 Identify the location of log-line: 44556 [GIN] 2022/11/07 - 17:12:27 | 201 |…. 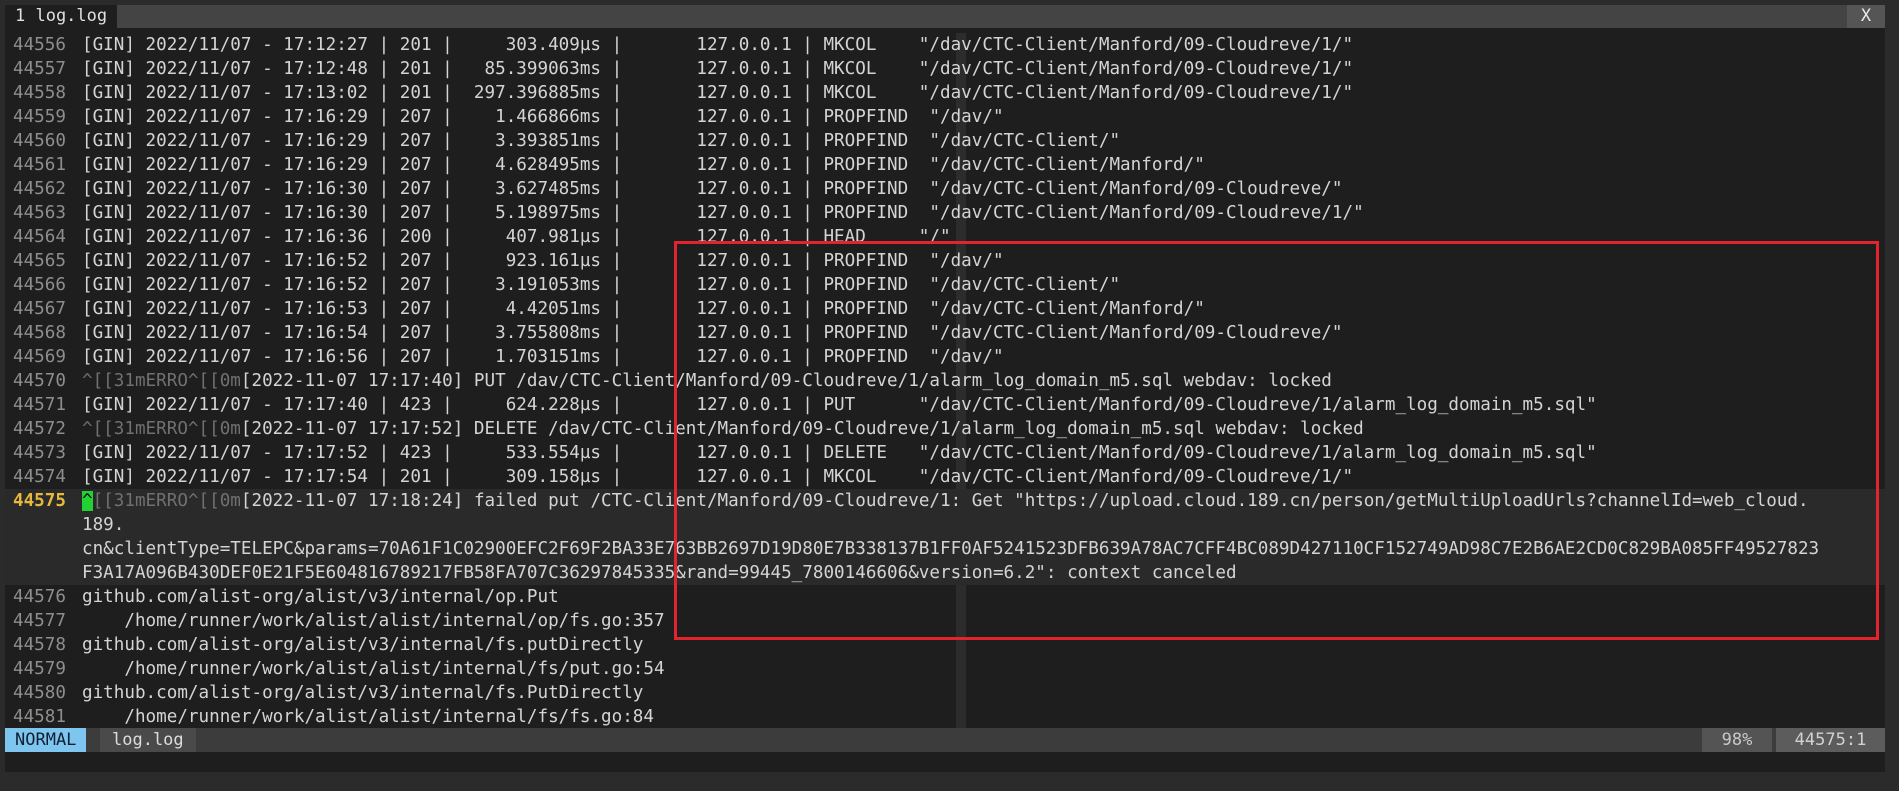
(945, 45).